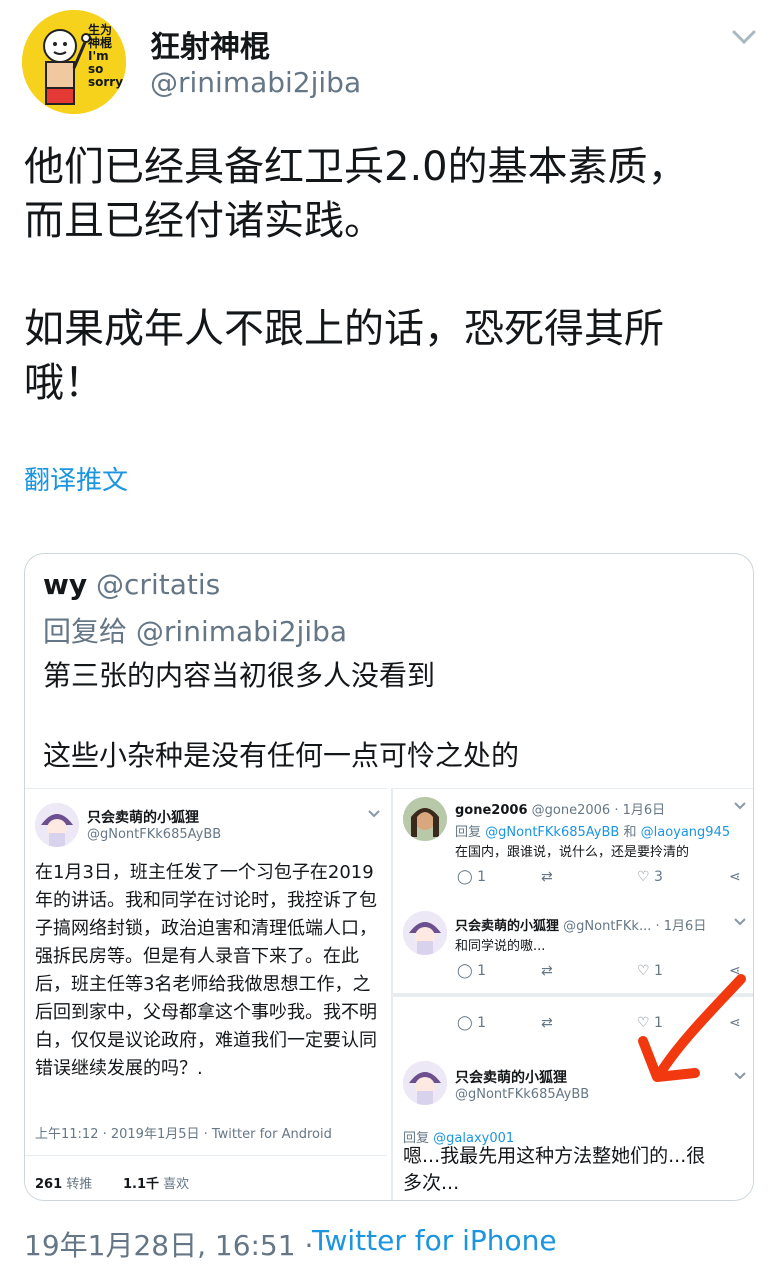  Describe the element at coordinates (356, 167) in the screenshot. I see `tweet-line: 他们已经具备红卫兵2.0的基本素质，` at that location.